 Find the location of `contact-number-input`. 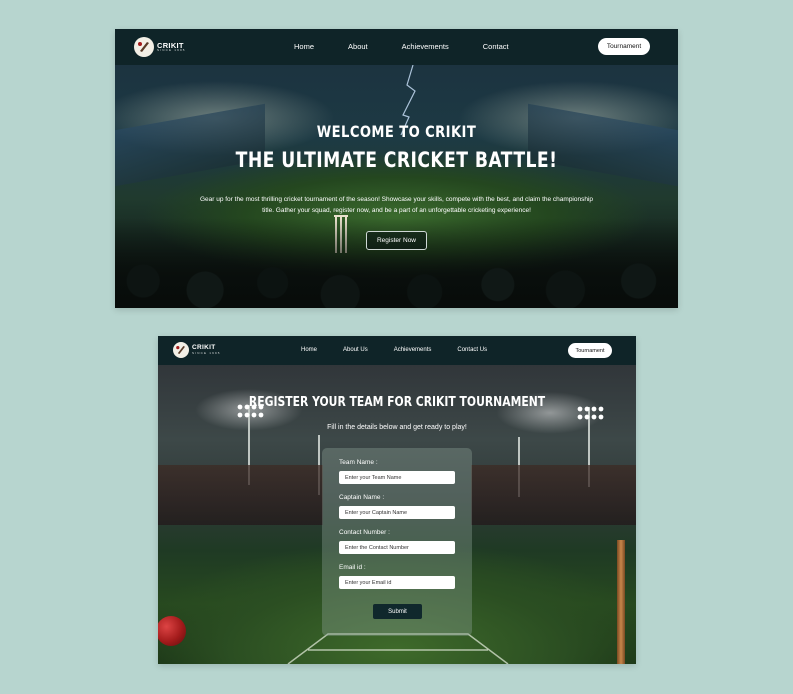

contact-number-input is located at coordinates (397, 547).